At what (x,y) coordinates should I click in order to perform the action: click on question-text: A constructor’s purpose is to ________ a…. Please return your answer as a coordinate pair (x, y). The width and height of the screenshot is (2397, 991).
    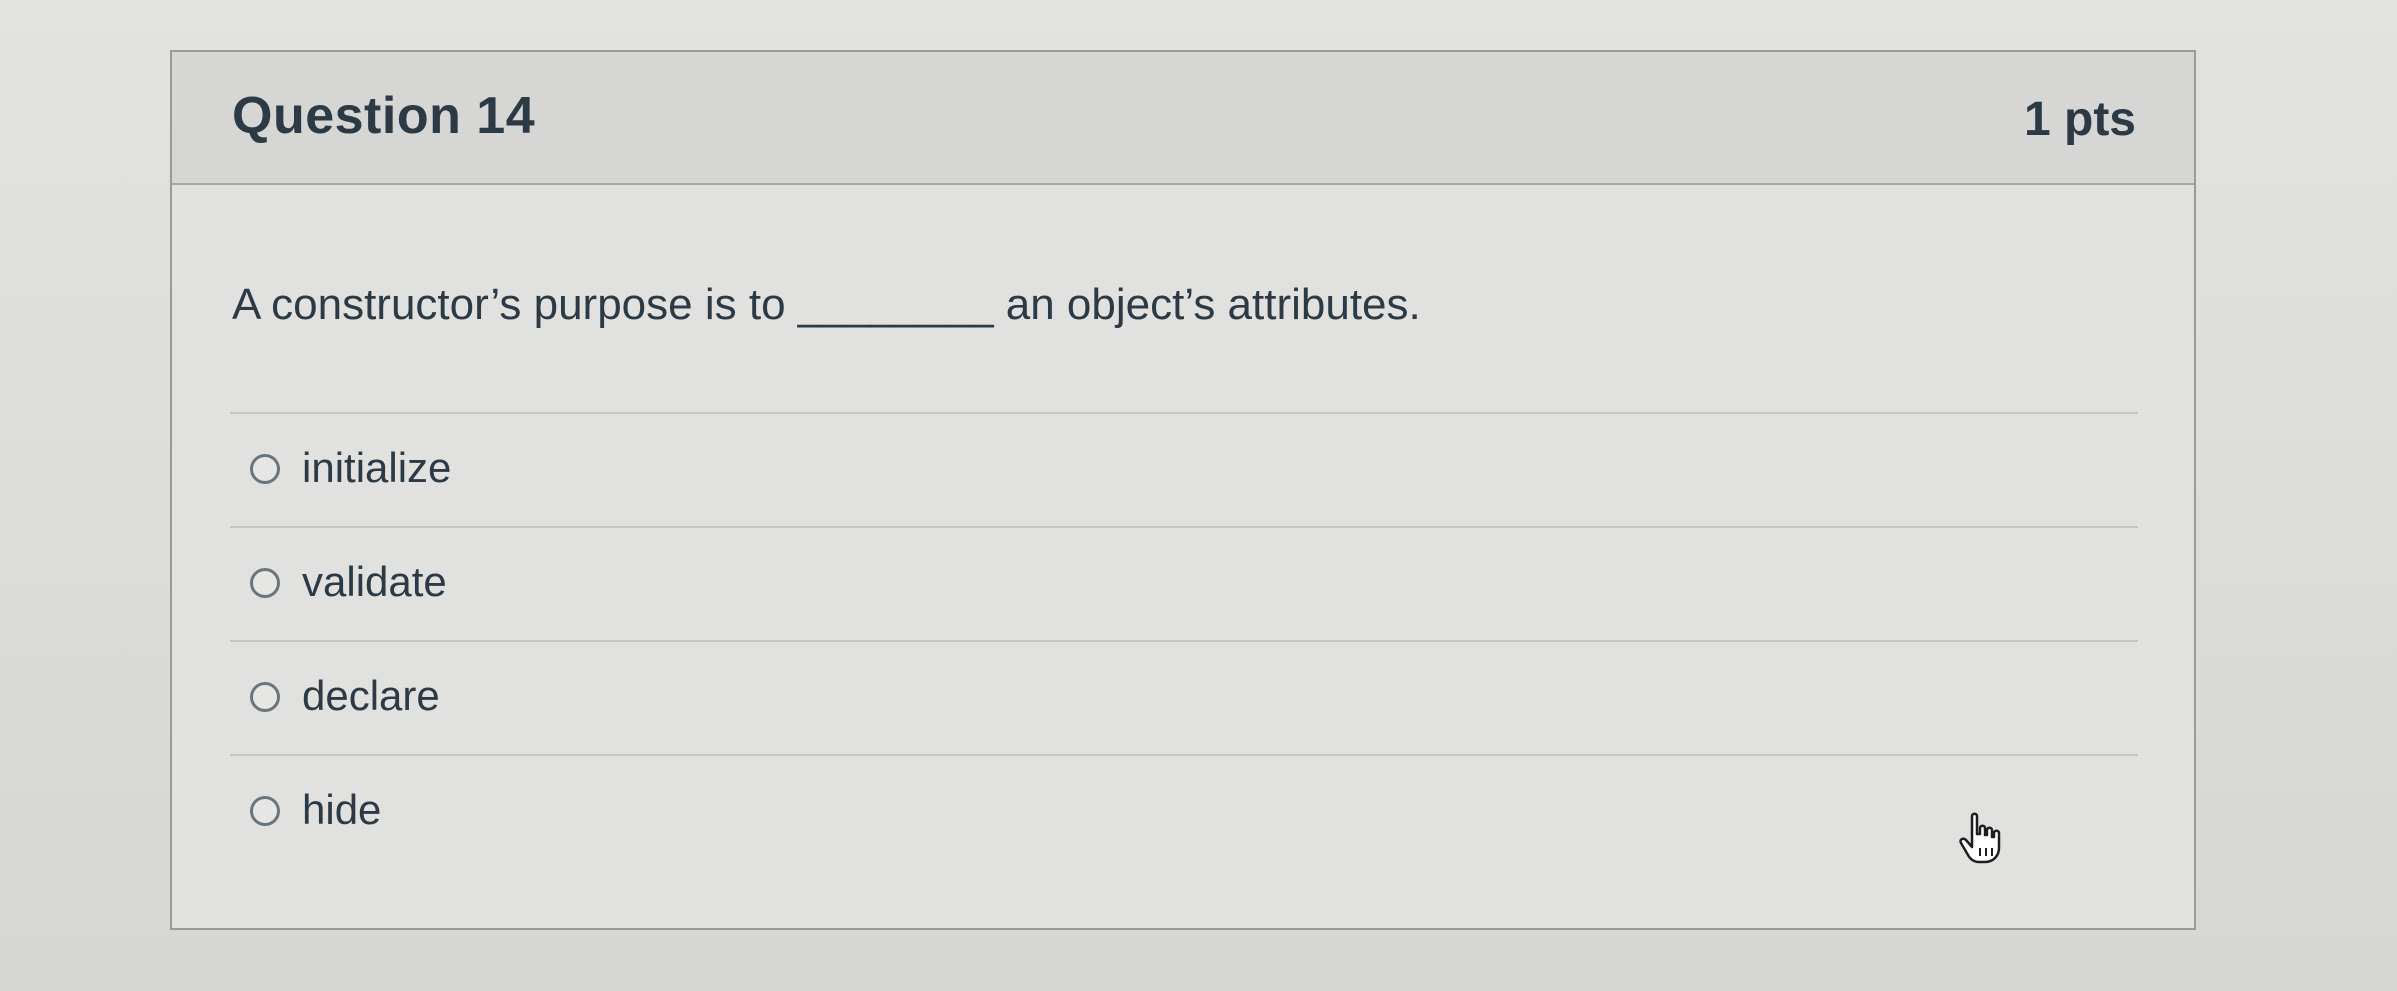
    Looking at the image, I should click on (826, 304).